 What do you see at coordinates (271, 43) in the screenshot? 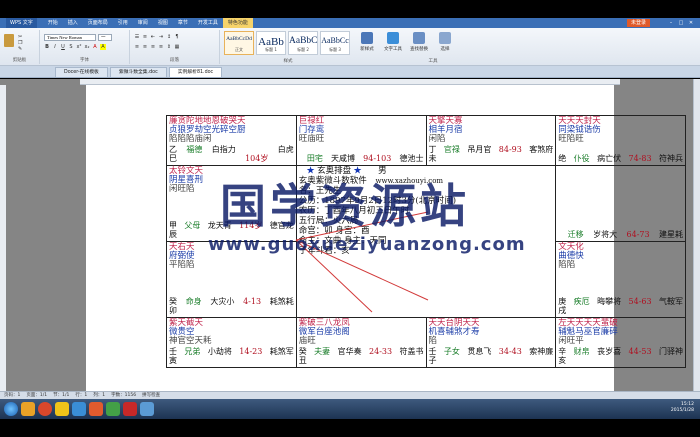
I see `style-item: AaBb 标题 1` at bounding box center [271, 43].